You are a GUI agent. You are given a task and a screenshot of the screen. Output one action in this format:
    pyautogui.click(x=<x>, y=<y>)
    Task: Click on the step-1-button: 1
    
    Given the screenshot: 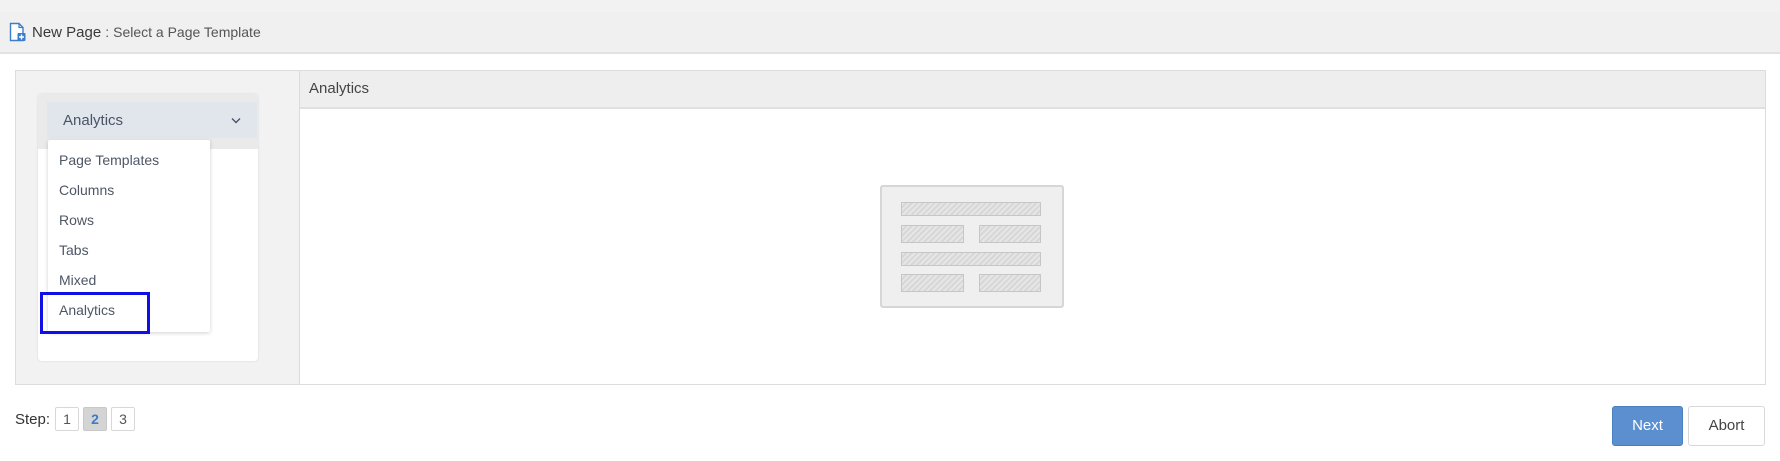 What is the action you would take?
    pyautogui.click(x=67, y=419)
    